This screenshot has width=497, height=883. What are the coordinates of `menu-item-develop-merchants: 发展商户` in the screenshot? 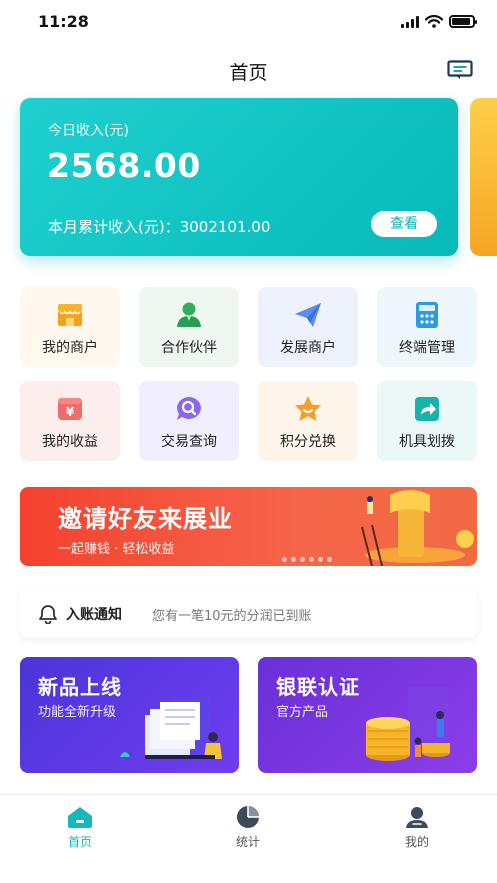 It's located at (308, 327).